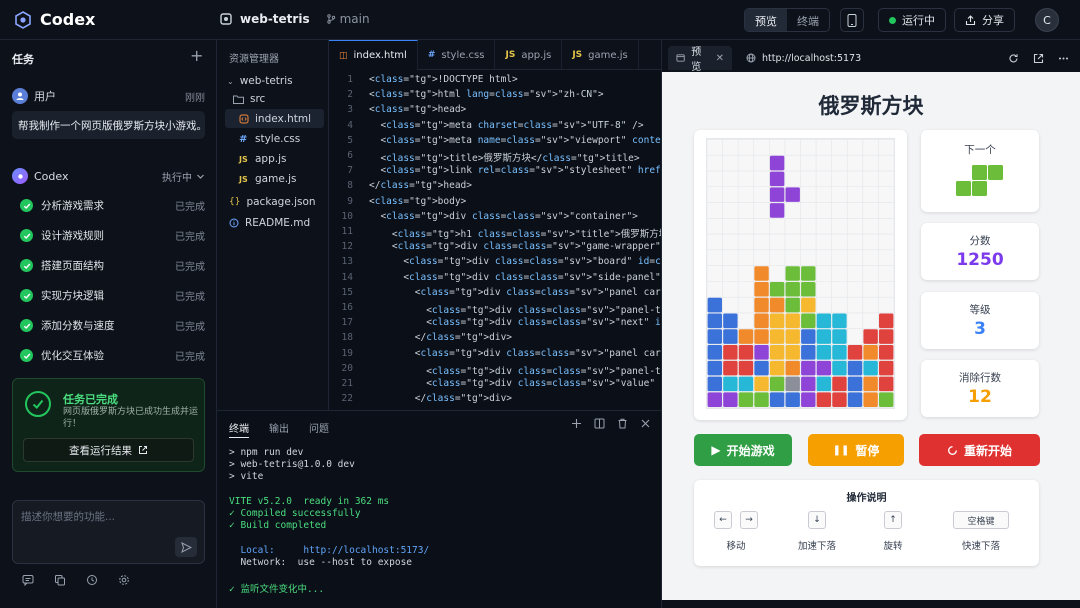  I want to click on close-icon, so click(645, 423).